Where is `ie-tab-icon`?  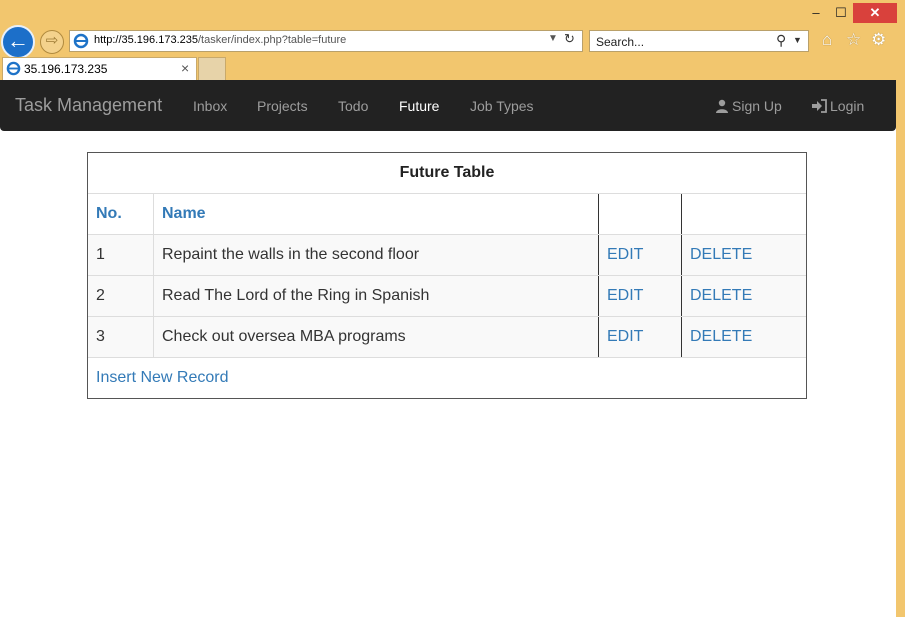 ie-tab-icon is located at coordinates (13, 68).